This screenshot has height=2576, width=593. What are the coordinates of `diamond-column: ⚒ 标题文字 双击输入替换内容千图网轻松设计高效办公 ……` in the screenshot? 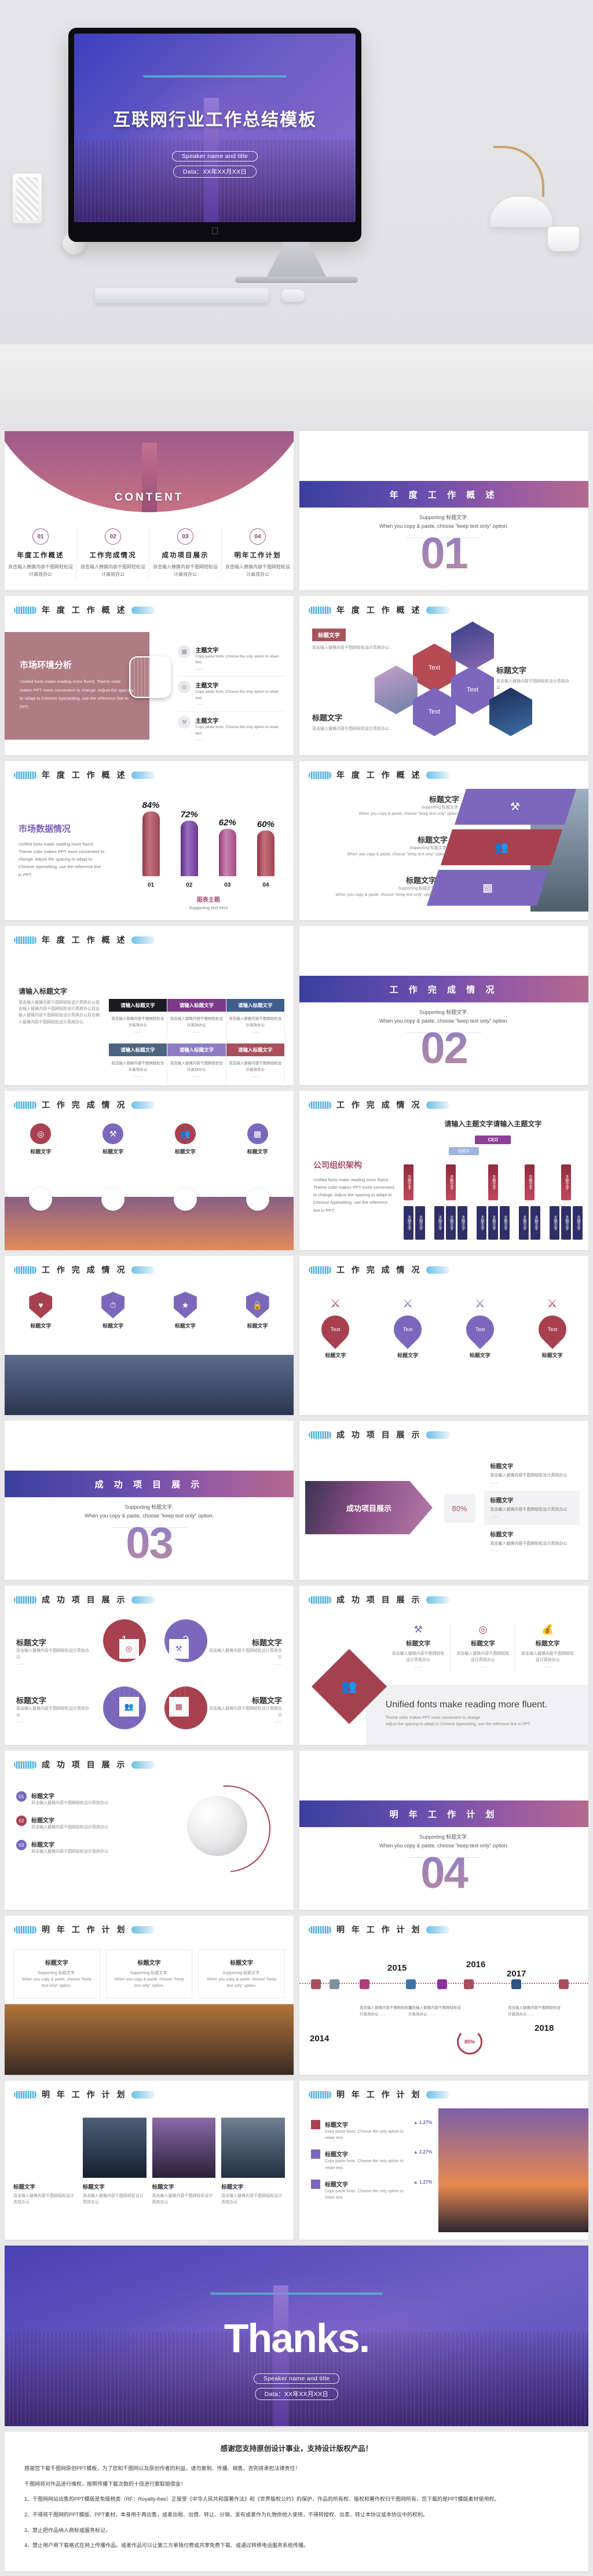 It's located at (418, 1647).